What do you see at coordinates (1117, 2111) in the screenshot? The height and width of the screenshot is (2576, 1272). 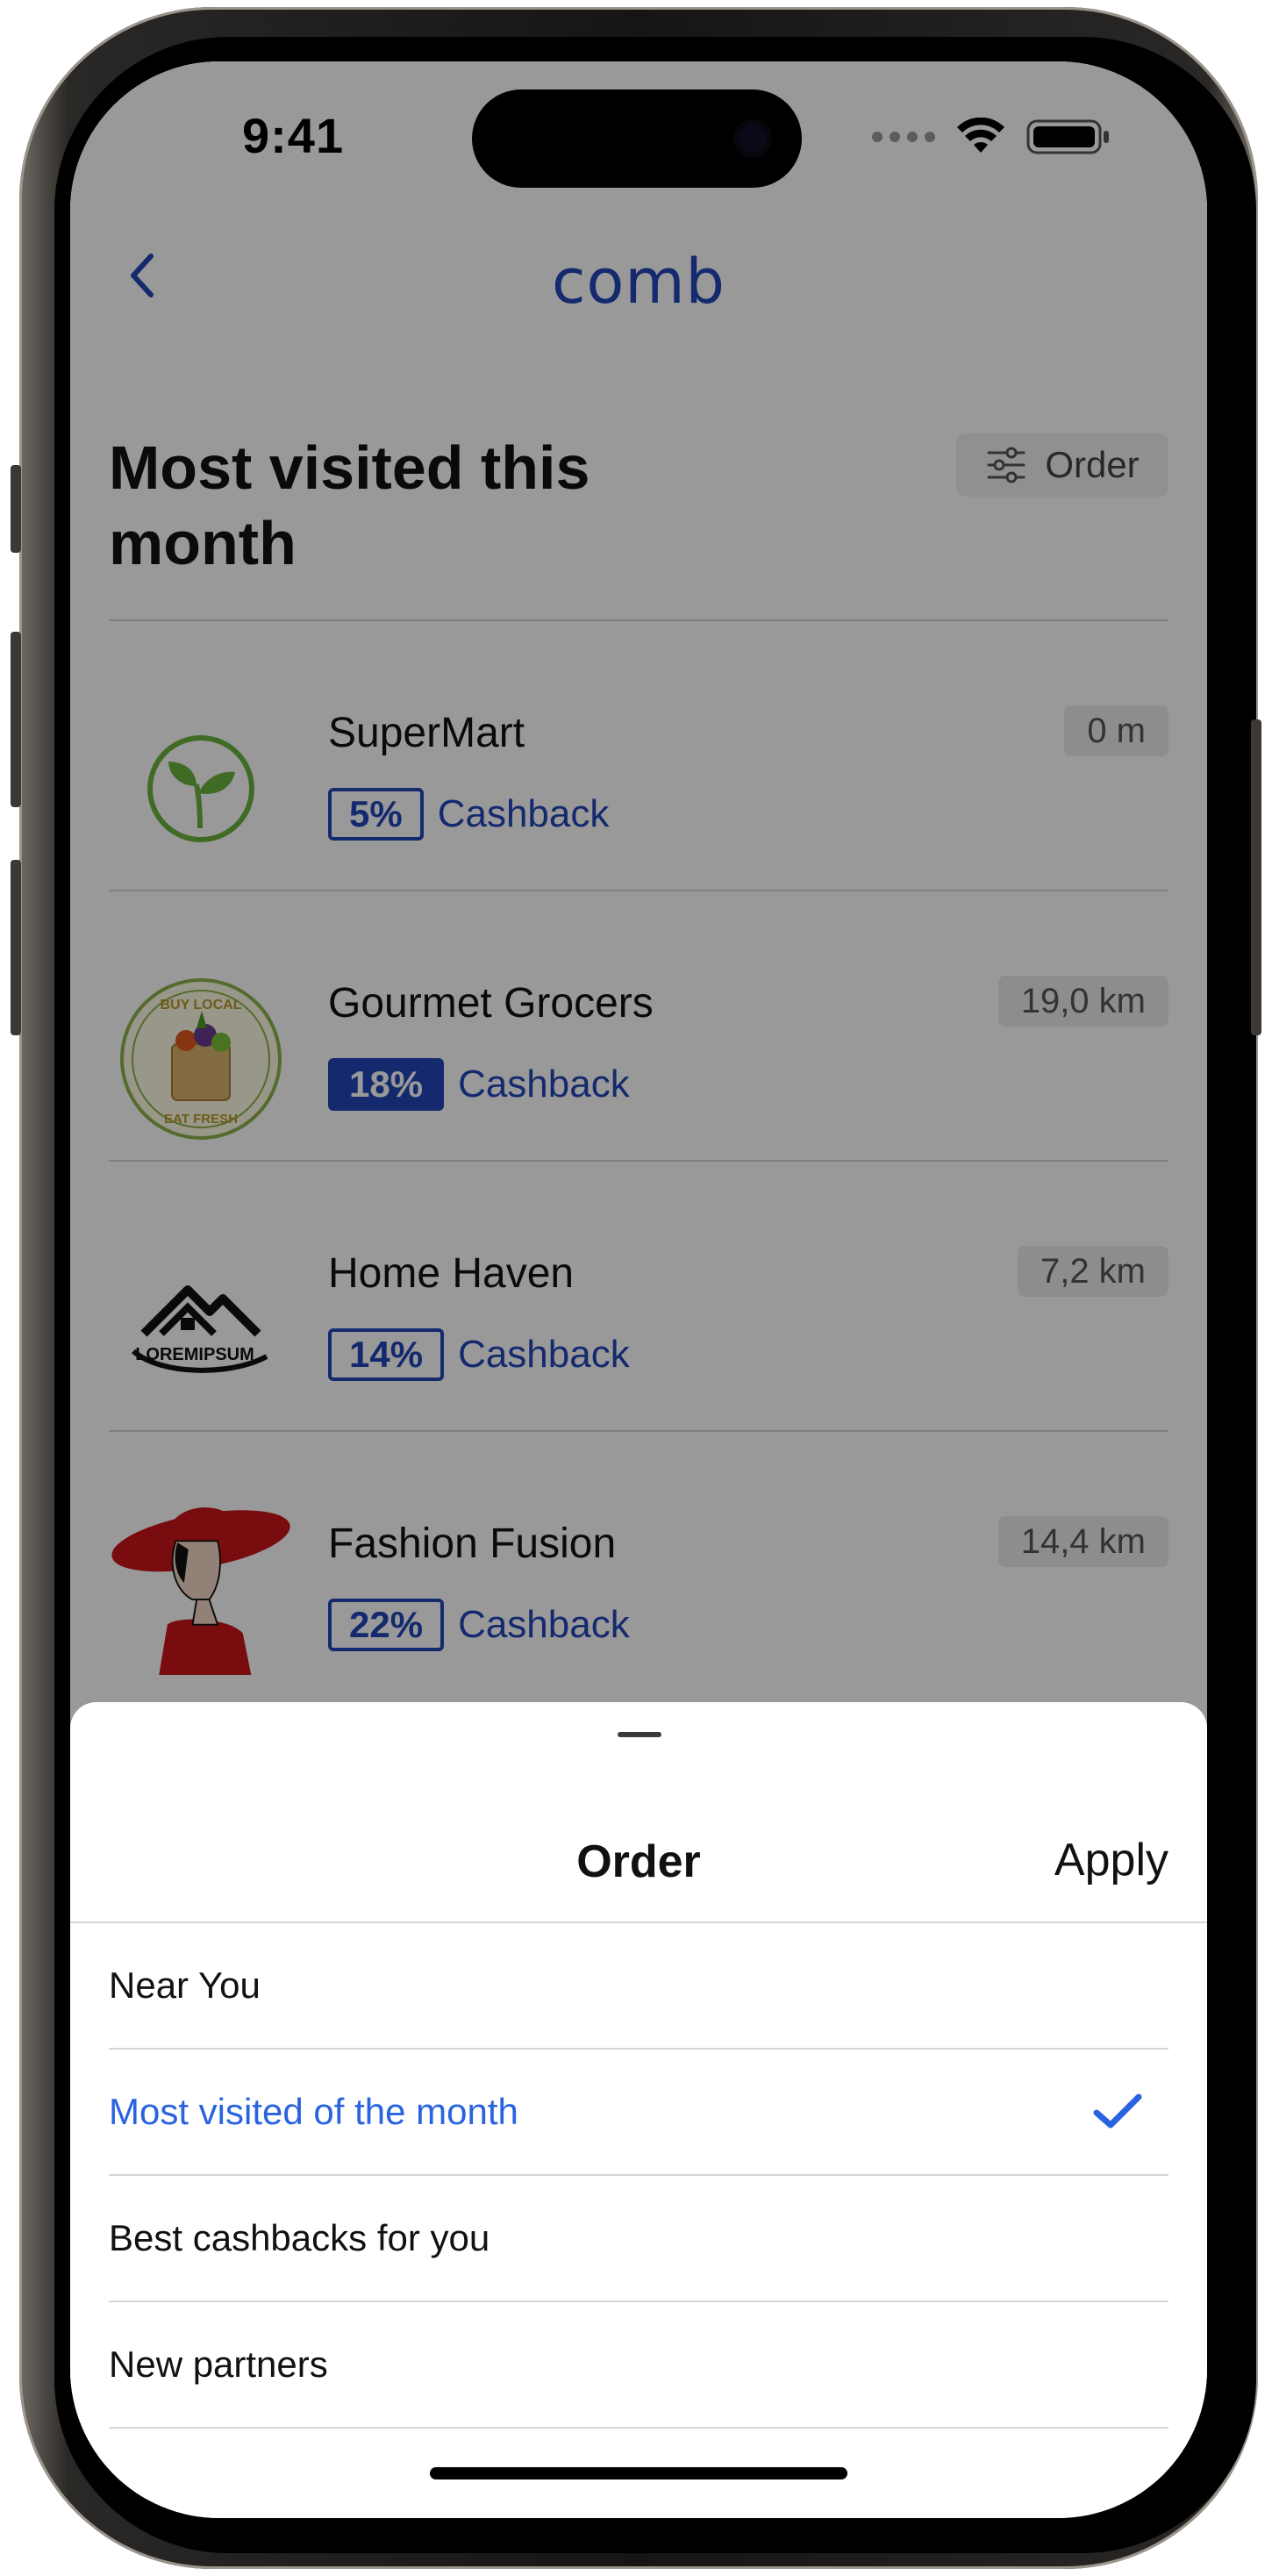 I see `checkmark-icon` at bounding box center [1117, 2111].